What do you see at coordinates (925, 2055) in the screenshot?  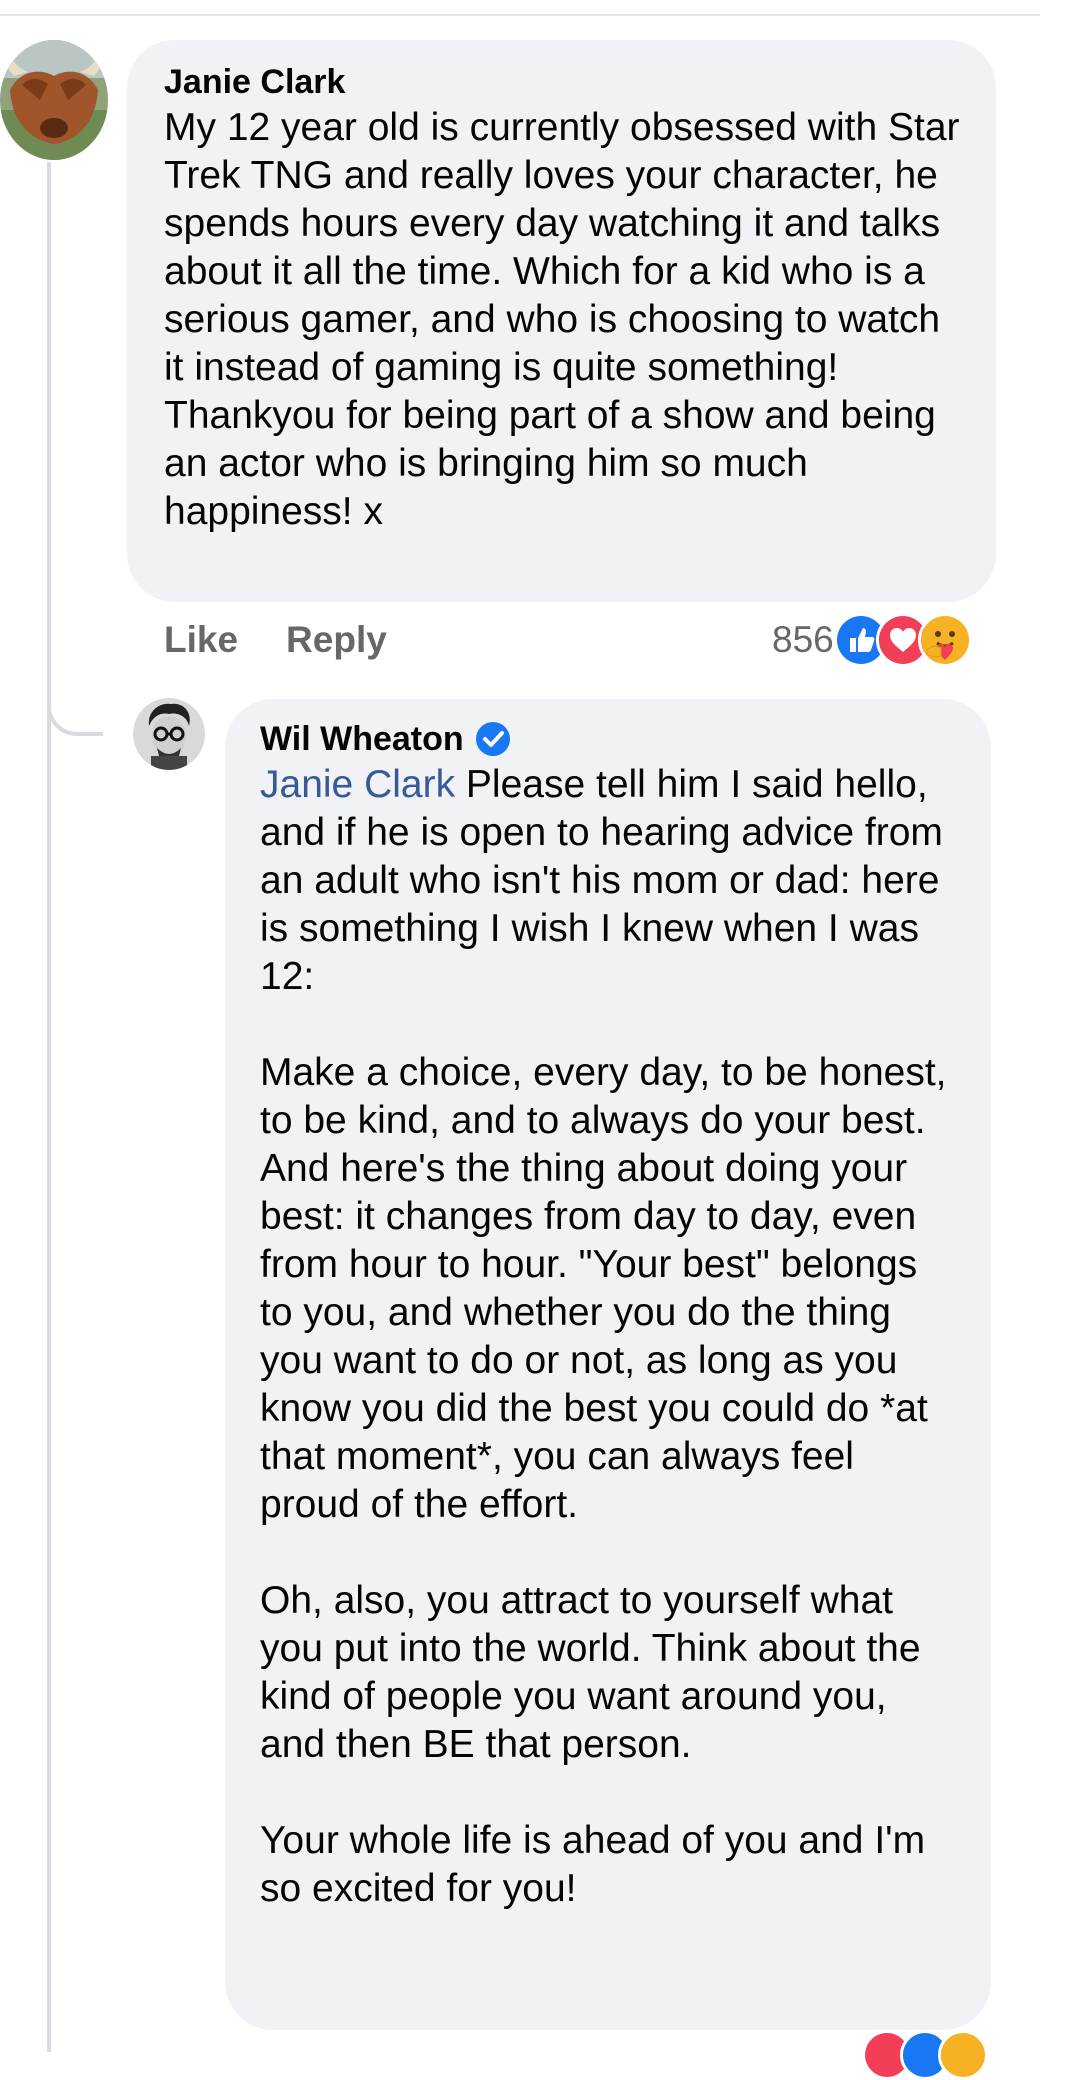 I see `reply-reaction-summary` at bounding box center [925, 2055].